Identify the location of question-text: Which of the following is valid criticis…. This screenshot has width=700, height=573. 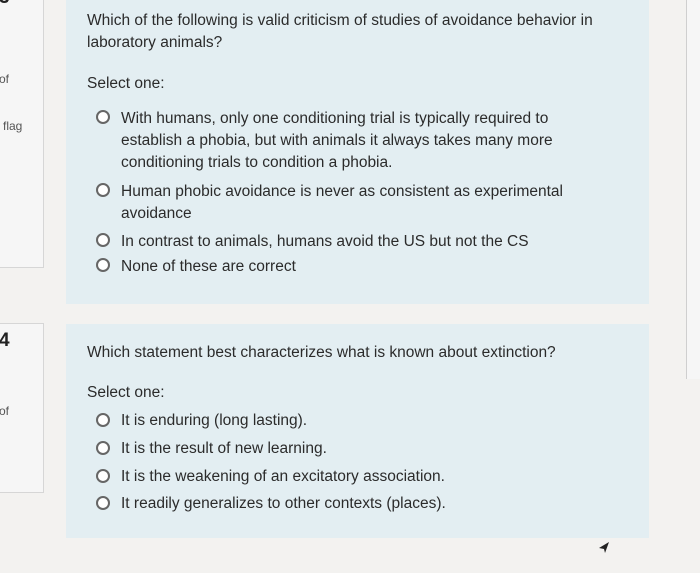
(340, 31).